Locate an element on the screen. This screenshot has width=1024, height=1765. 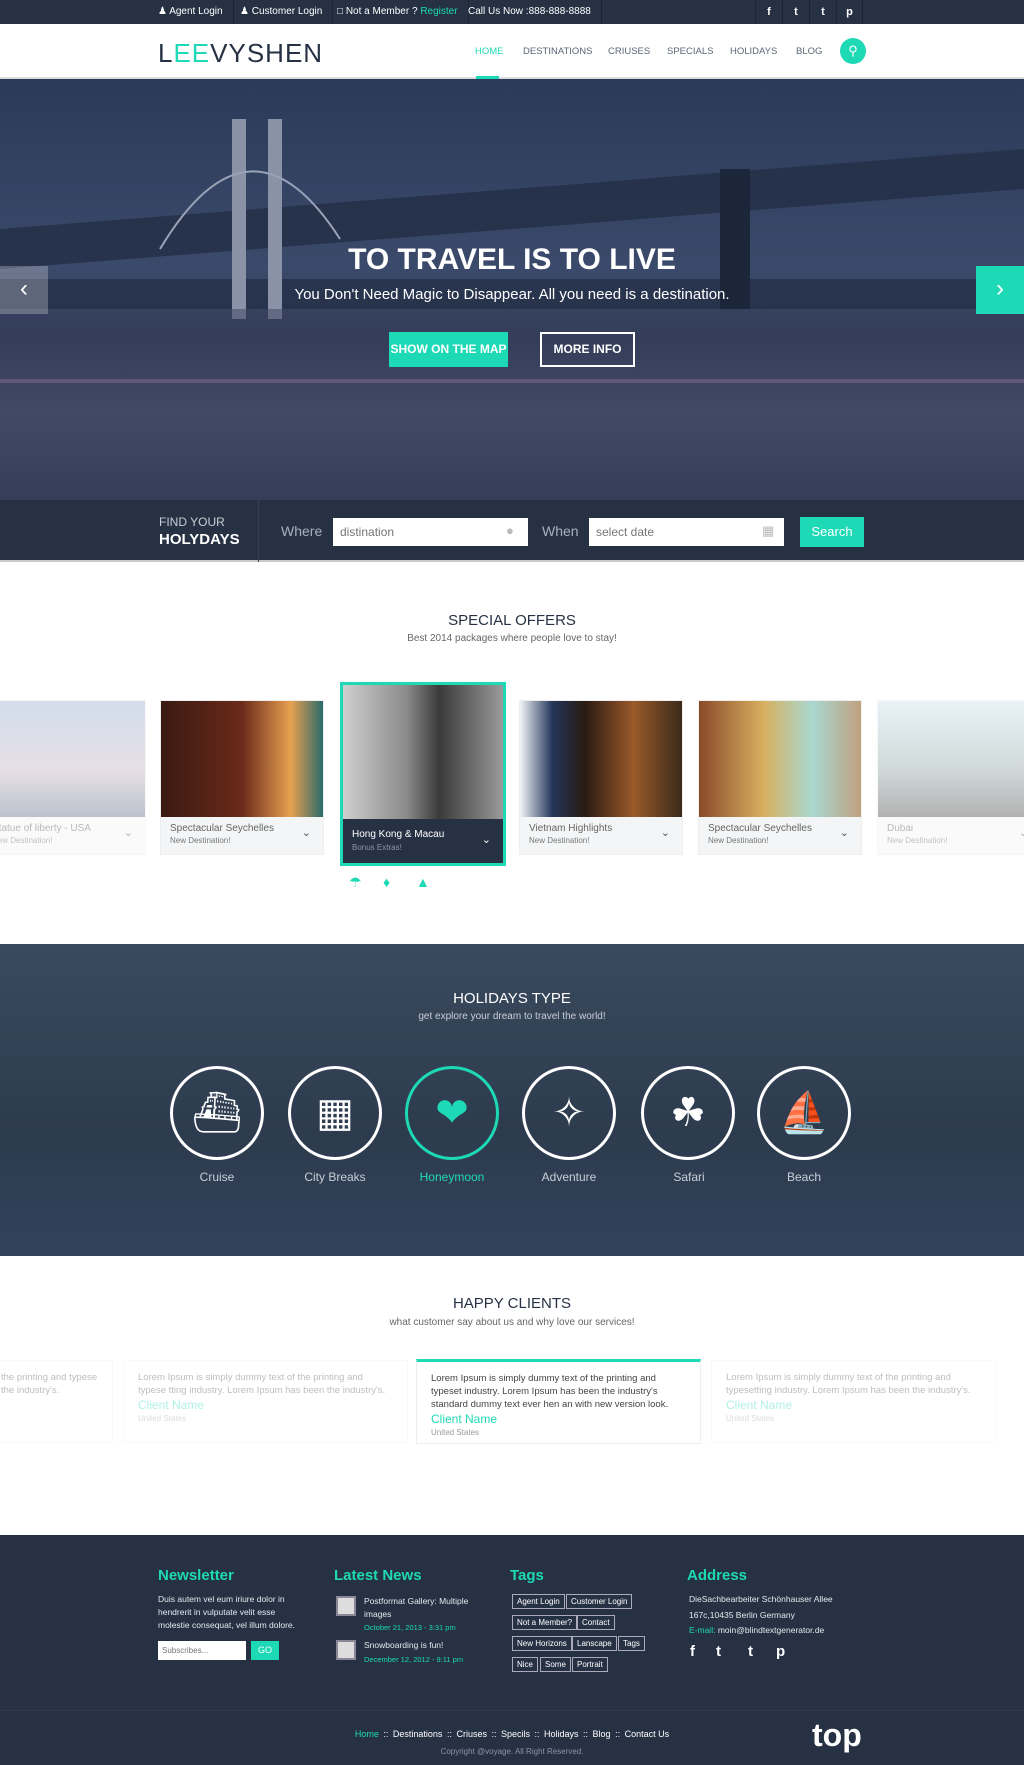
document-icon: □ is located at coordinates (341, 11).